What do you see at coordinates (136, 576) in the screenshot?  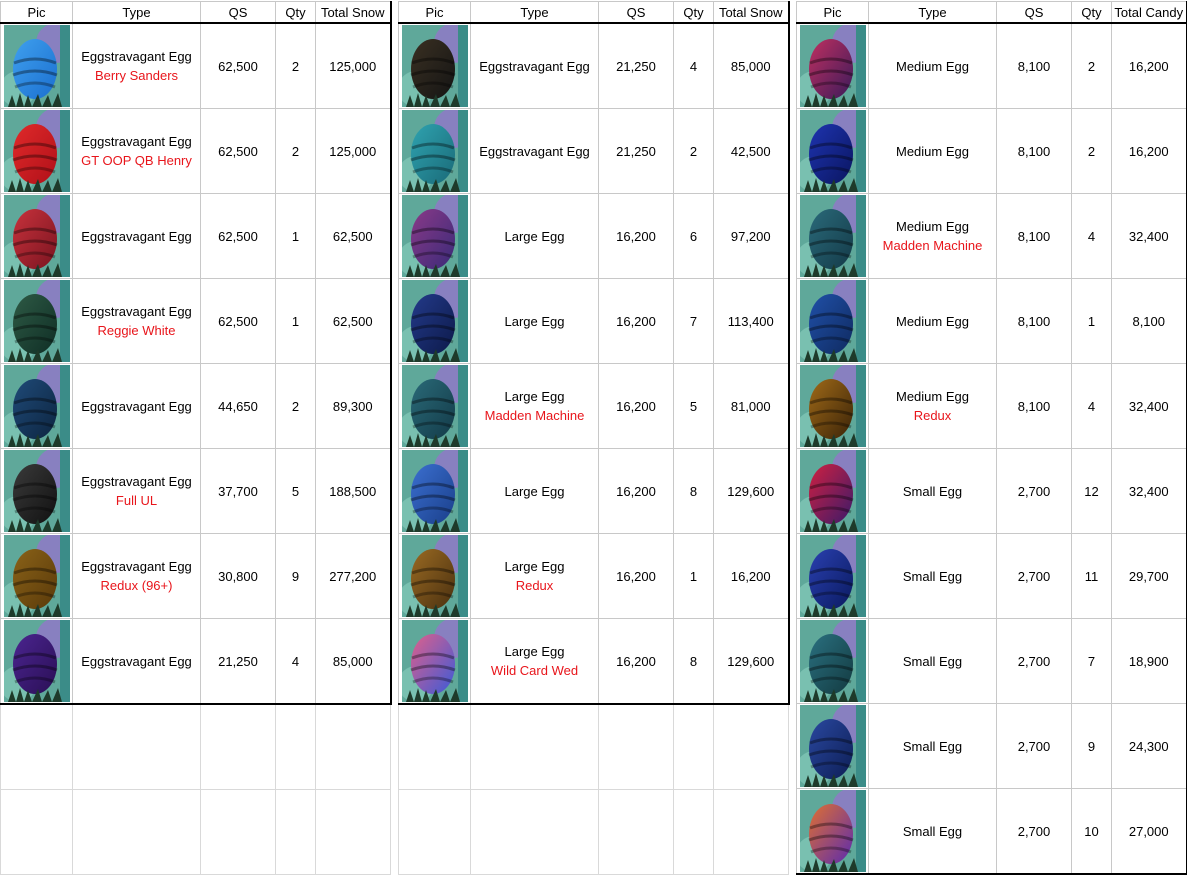 I see `type-cell: Eggstravagant Egg Redux (96+)` at bounding box center [136, 576].